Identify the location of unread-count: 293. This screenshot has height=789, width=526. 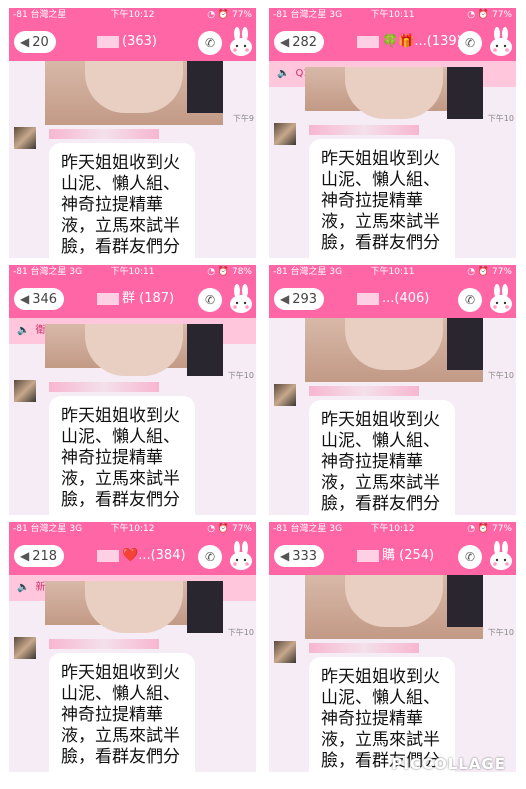
(305, 299).